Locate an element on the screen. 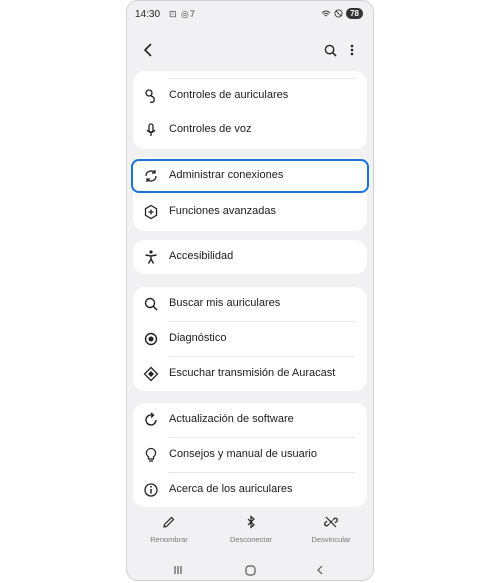 Image resolution: width=500 pixels, height=583 pixels. info-icon is located at coordinates (151, 490).